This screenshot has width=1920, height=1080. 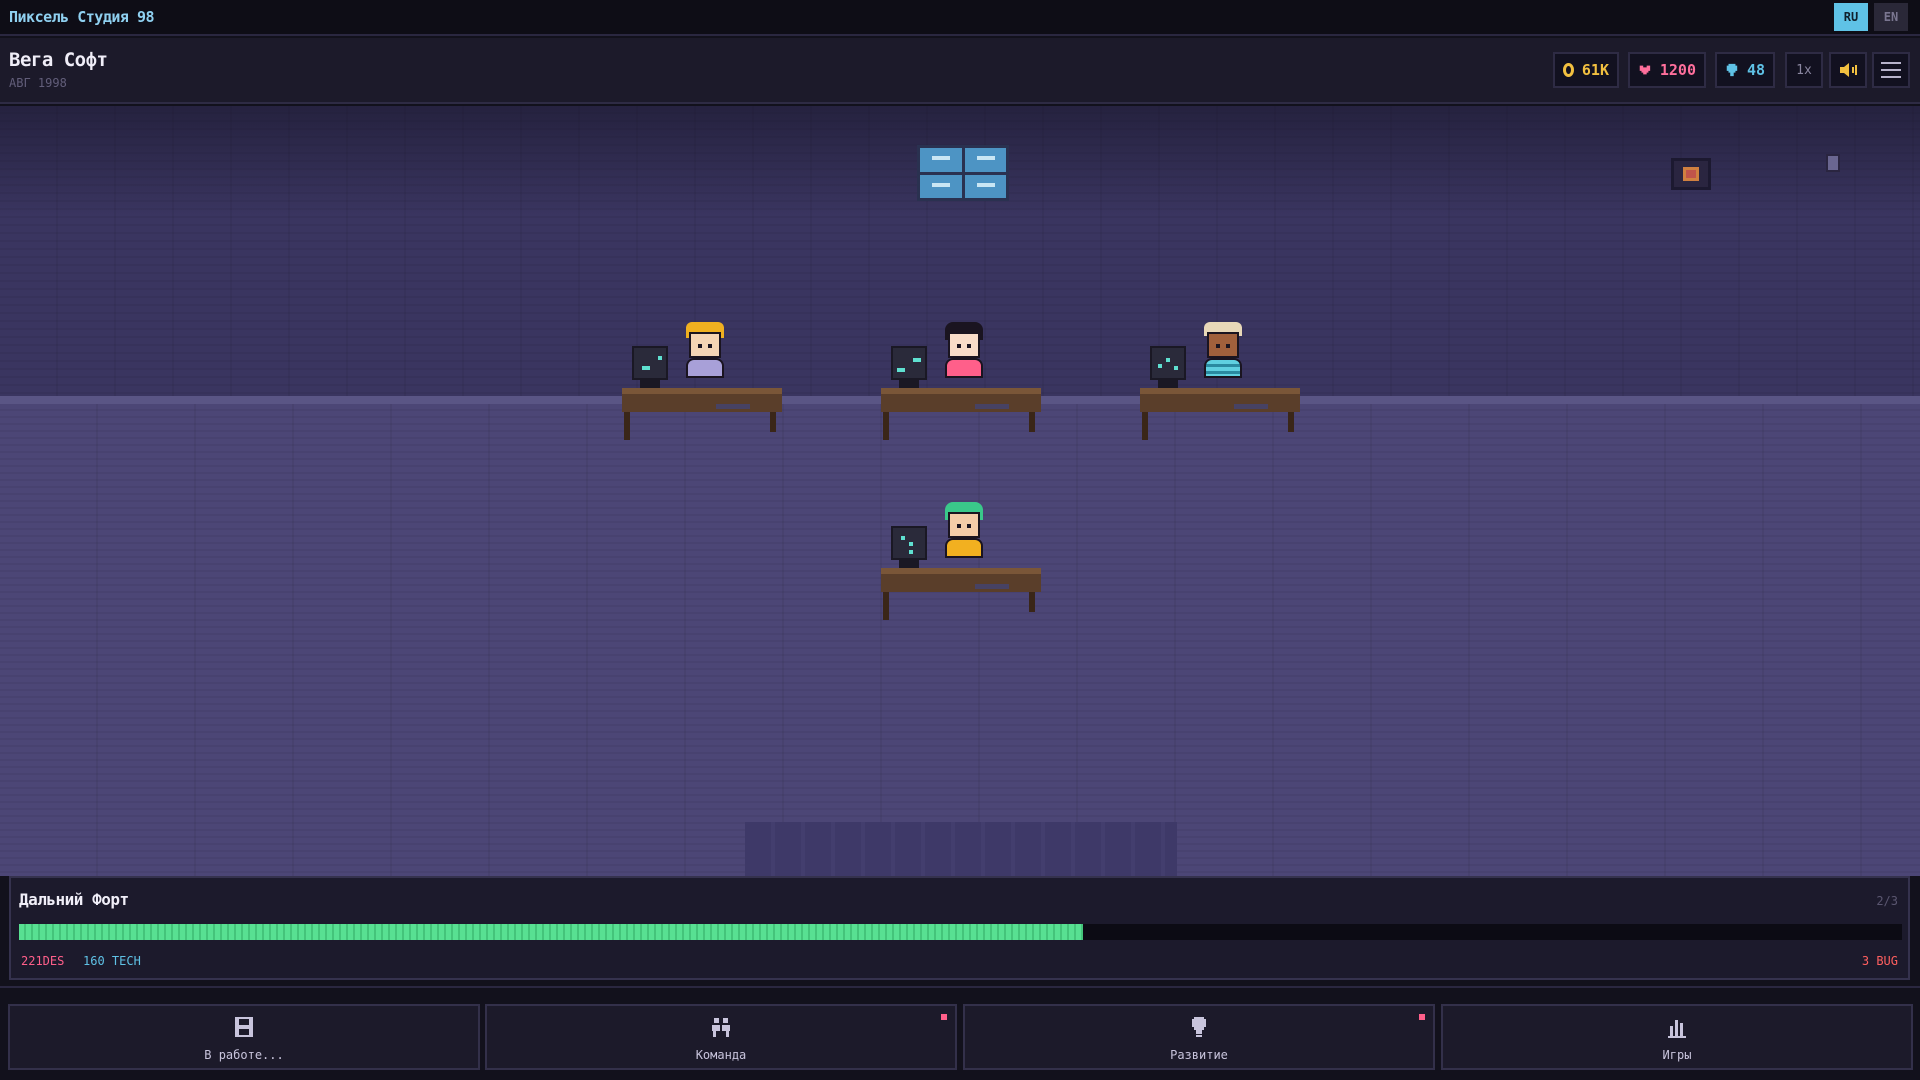 I want to click on language-en-button: EN, so click(x=1891, y=17).